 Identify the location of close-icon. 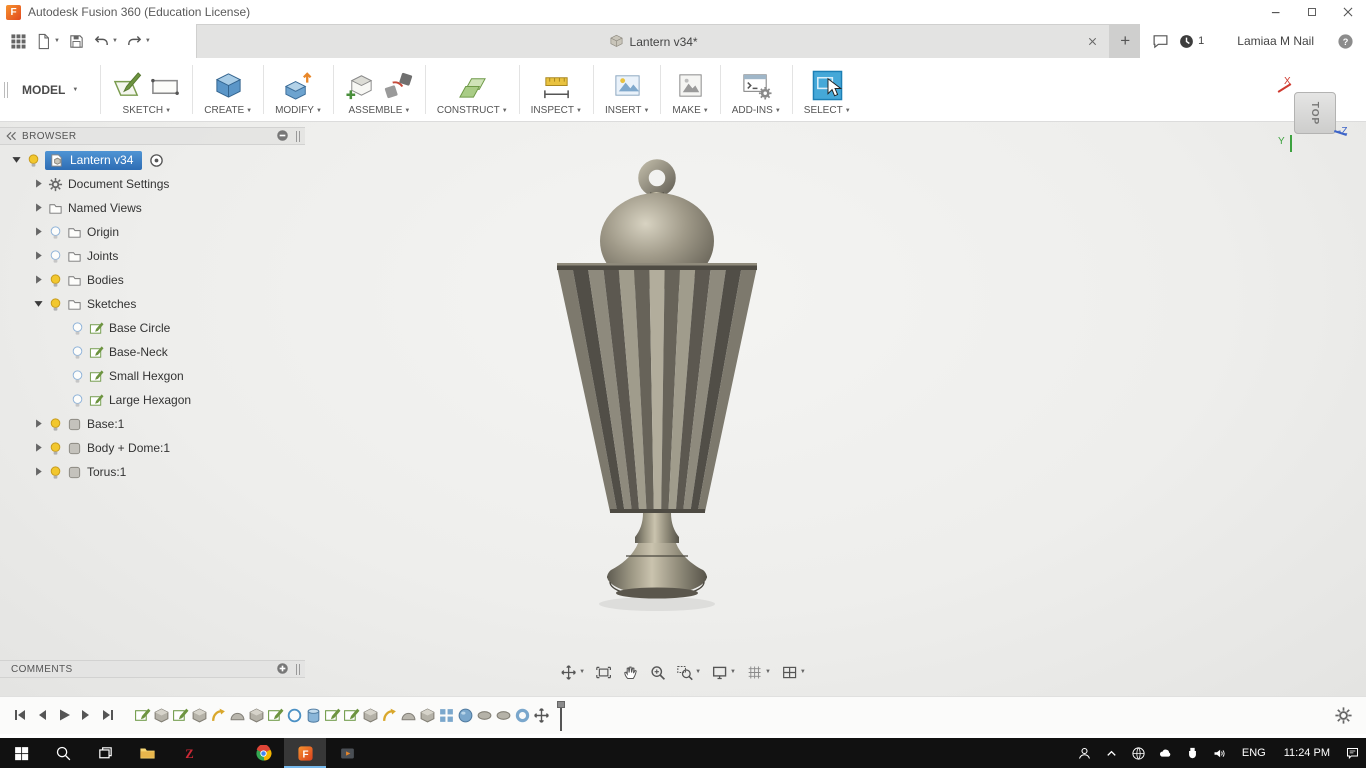
(1348, 12).